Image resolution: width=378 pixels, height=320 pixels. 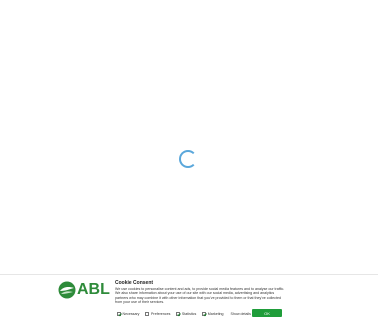 What do you see at coordinates (147, 313) in the screenshot?
I see `checkbox-preferences` at bounding box center [147, 313].